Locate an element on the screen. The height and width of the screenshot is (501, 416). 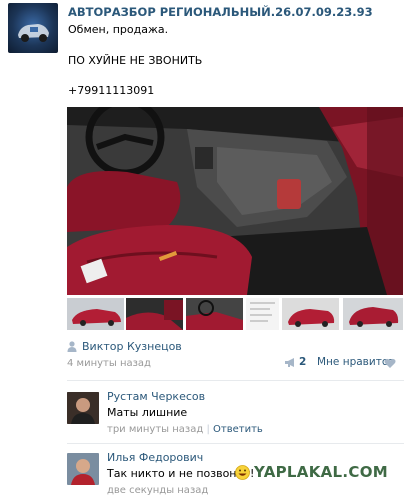
post-text-line: ПО ХУЙНЕ НЕ ЗВОНИТЬ is located at coordinates (135, 60).